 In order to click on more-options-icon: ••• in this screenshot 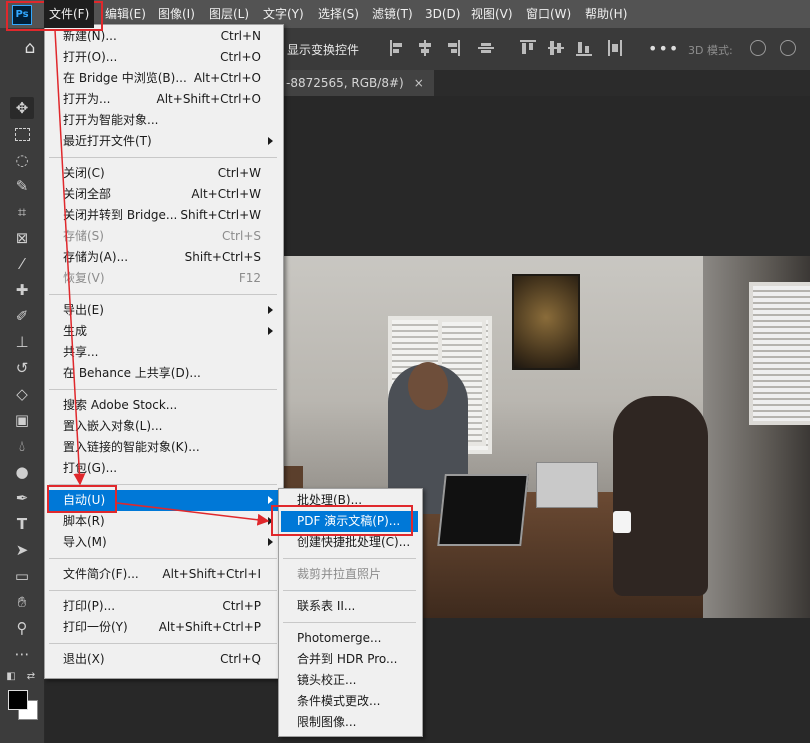, I will do `click(663, 48)`.